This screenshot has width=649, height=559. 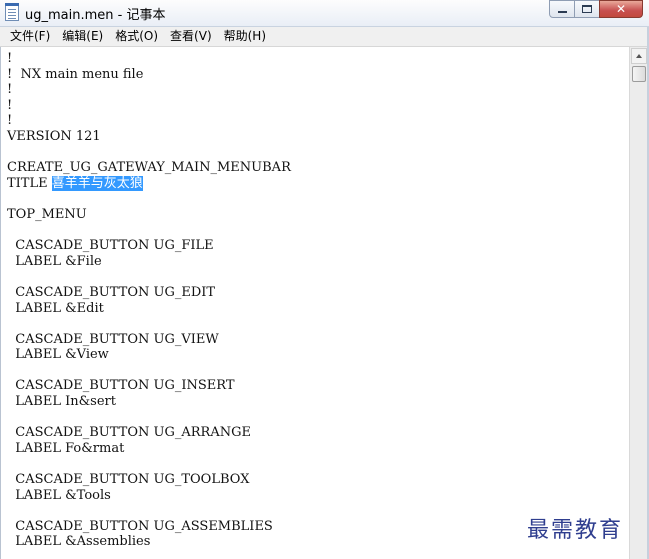 I want to click on window-controls: ✕, so click(x=596, y=9).